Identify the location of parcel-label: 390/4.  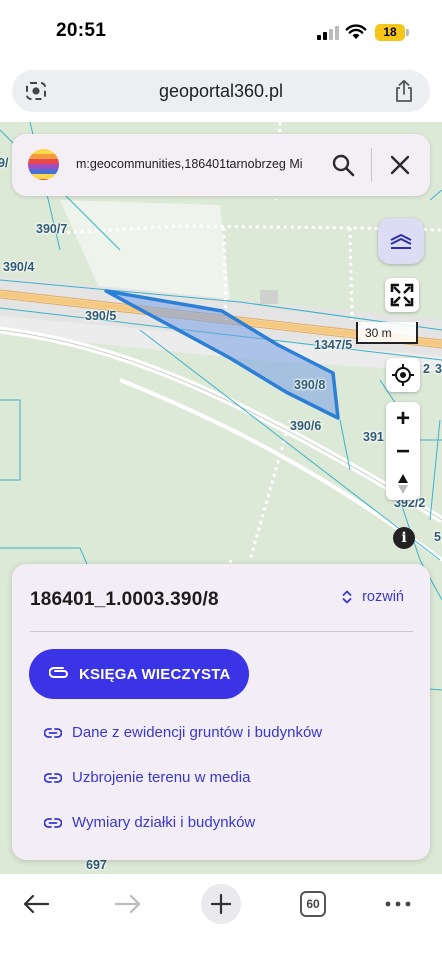
(19, 267).